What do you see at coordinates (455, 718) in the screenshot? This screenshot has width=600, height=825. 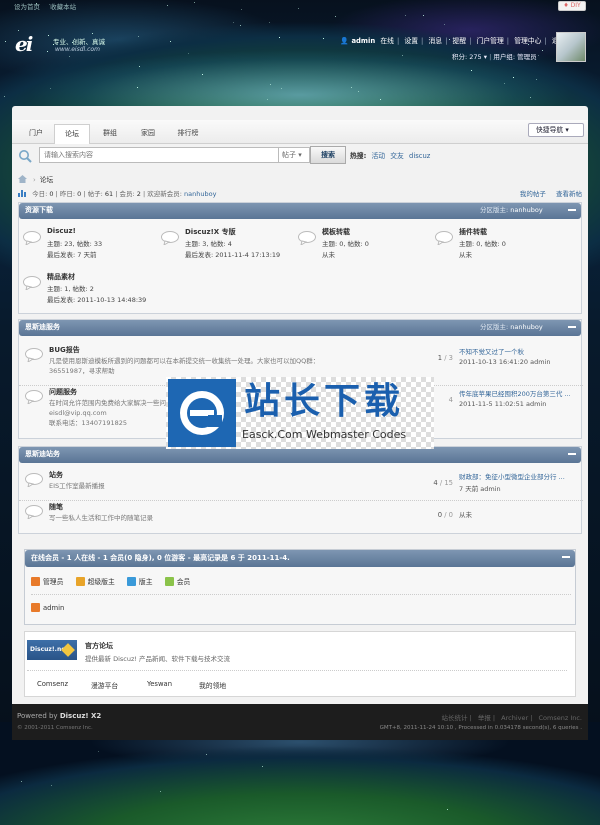 I see `footer-link-stats: 站长统计` at bounding box center [455, 718].